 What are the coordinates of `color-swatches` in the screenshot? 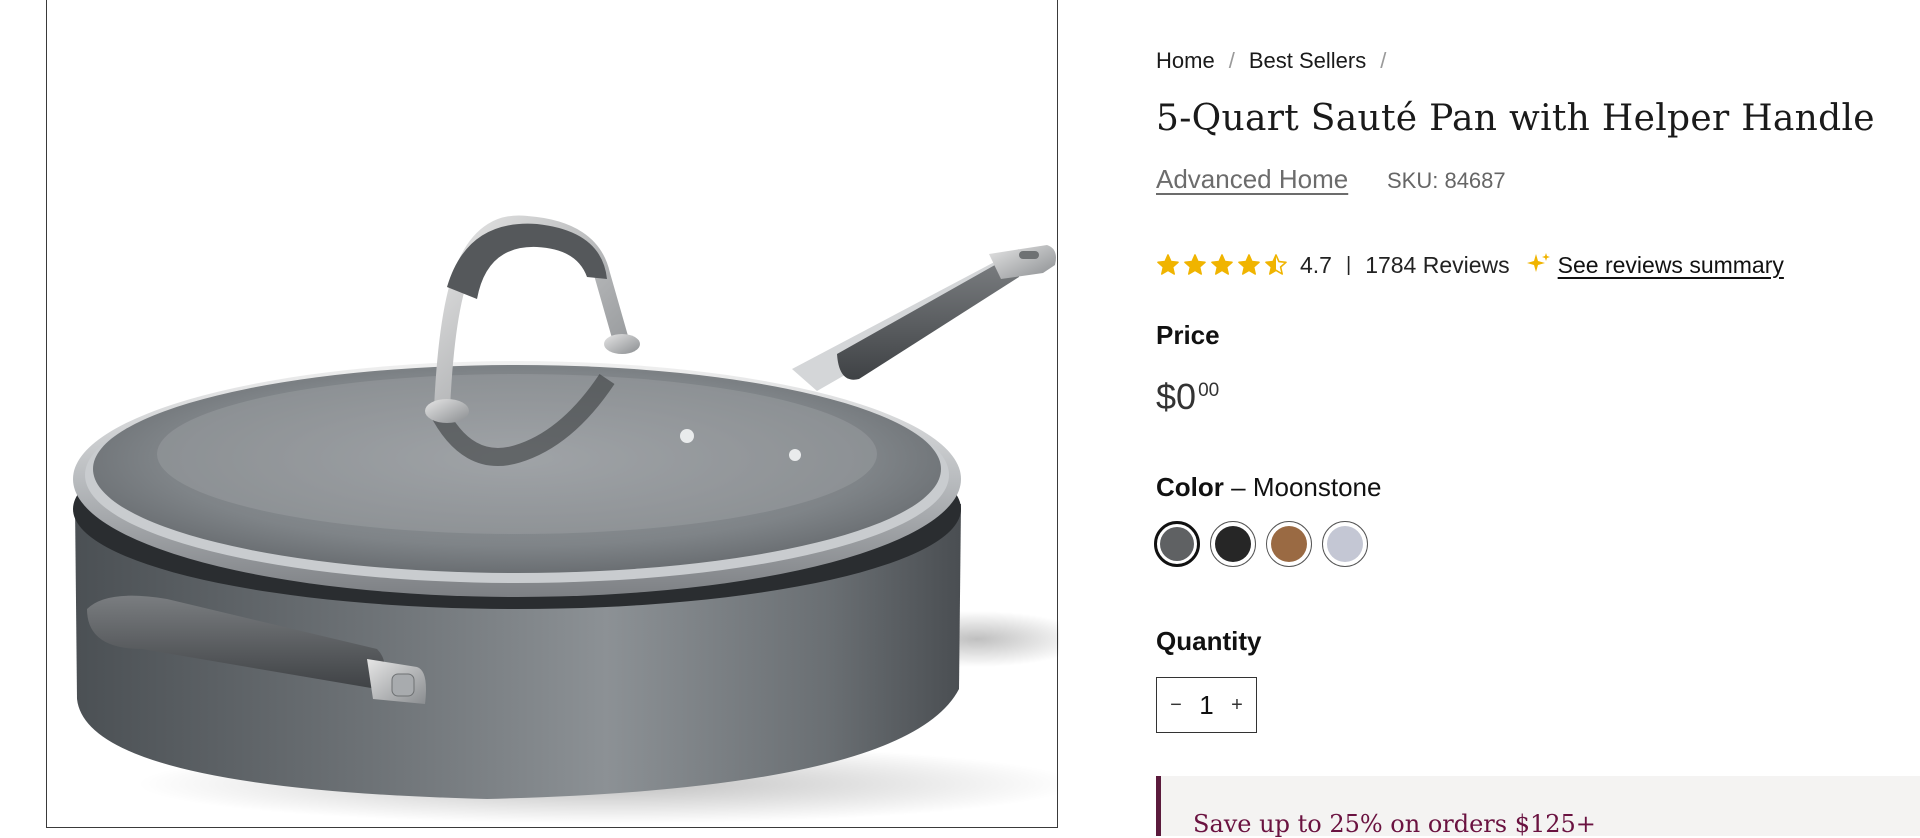 It's located at (1261, 544).